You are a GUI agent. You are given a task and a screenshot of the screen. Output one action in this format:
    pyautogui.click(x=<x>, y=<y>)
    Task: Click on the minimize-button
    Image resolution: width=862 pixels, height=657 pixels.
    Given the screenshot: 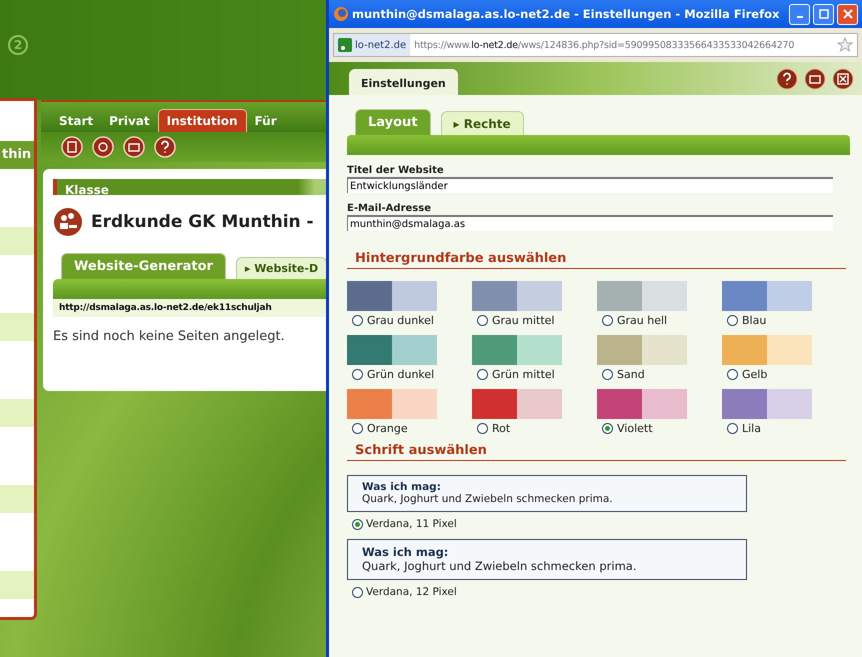 What is the action you would take?
    pyautogui.click(x=799, y=14)
    